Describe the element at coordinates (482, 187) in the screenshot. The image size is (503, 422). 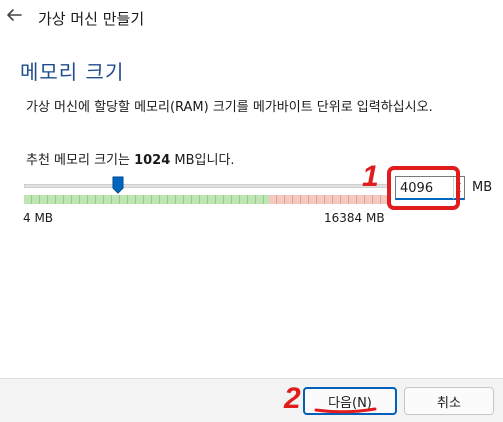
I see `memory-unit-label: MB` at that location.